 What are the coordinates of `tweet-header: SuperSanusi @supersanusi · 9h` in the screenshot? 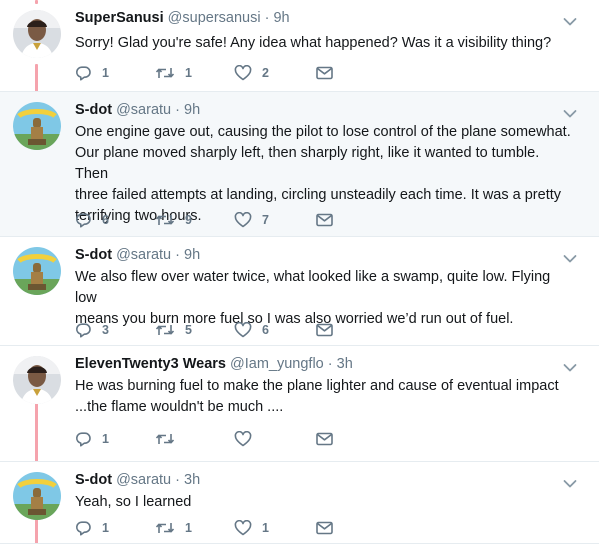 It's located at (182, 18).